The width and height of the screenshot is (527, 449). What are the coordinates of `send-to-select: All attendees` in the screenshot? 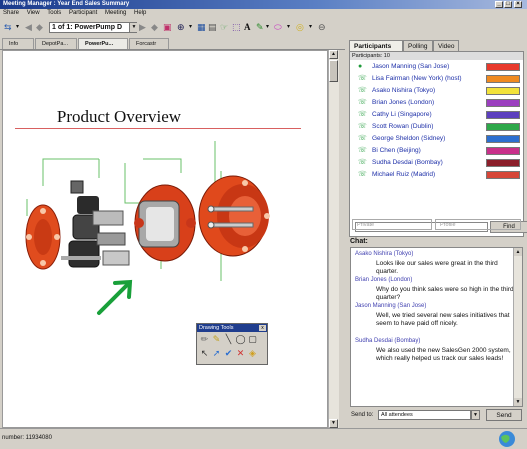 It's located at (424, 415).